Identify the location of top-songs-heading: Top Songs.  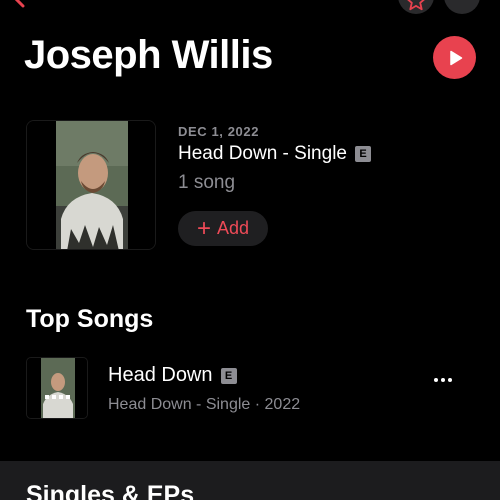
(89, 319).